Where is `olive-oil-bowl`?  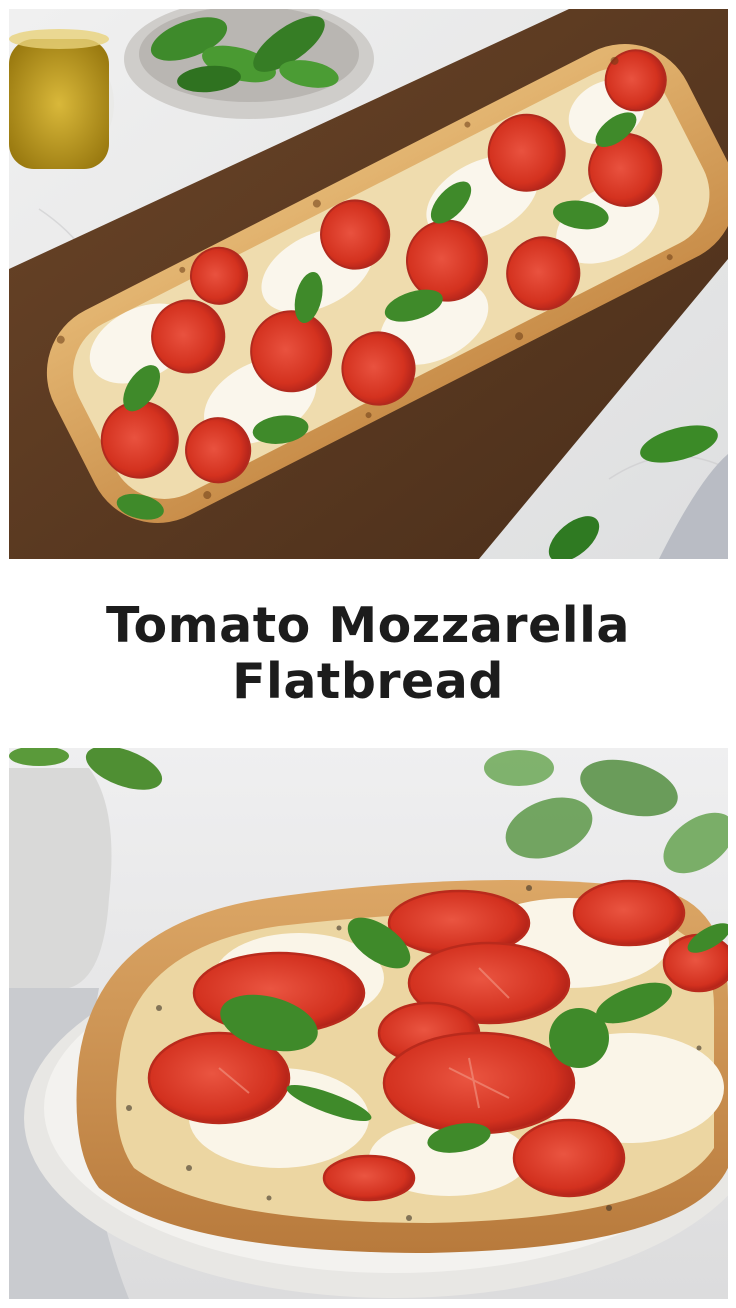
olive-oil-bowl is located at coordinates (61, 99).